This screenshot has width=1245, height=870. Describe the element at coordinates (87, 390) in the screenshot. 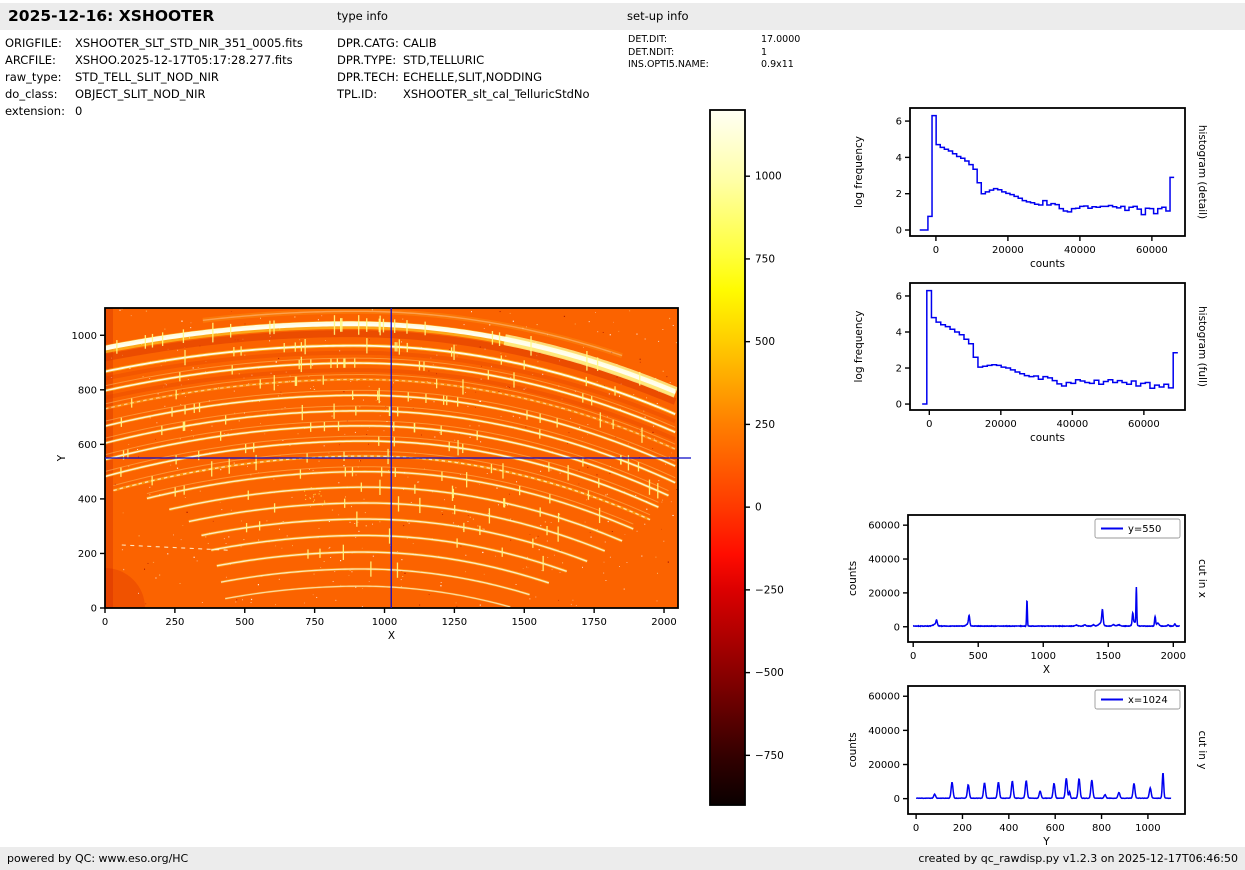

I see `y-tick-label: 800` at that location.